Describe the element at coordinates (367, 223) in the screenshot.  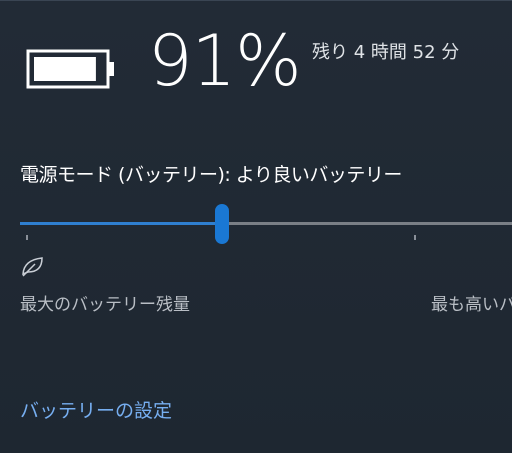
I see `slider-track-empty` at that location.